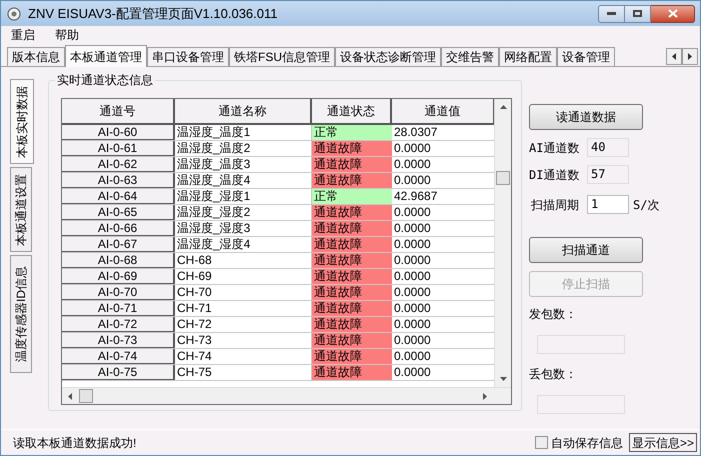 Image resolution: width=701 pixels, height=456 pixels. Describe the element at coordinates (118, 292) in the screenshot. I see `row-header-cell: AI-0-70` at that location.